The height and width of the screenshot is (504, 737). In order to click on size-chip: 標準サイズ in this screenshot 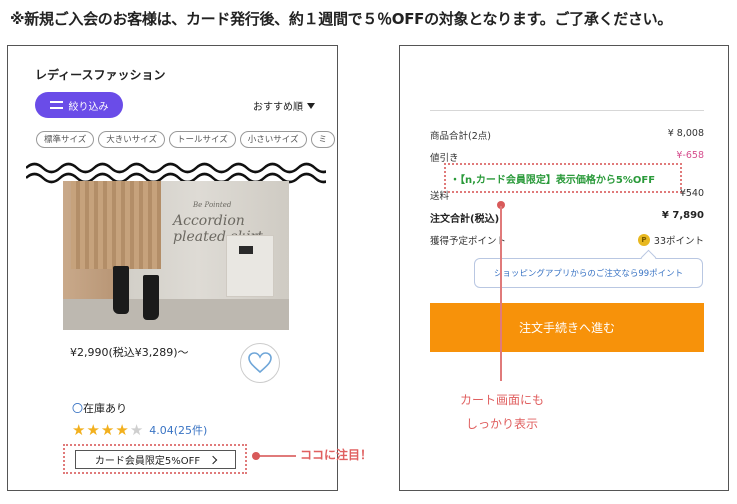, I will do `click(65, 139)`.